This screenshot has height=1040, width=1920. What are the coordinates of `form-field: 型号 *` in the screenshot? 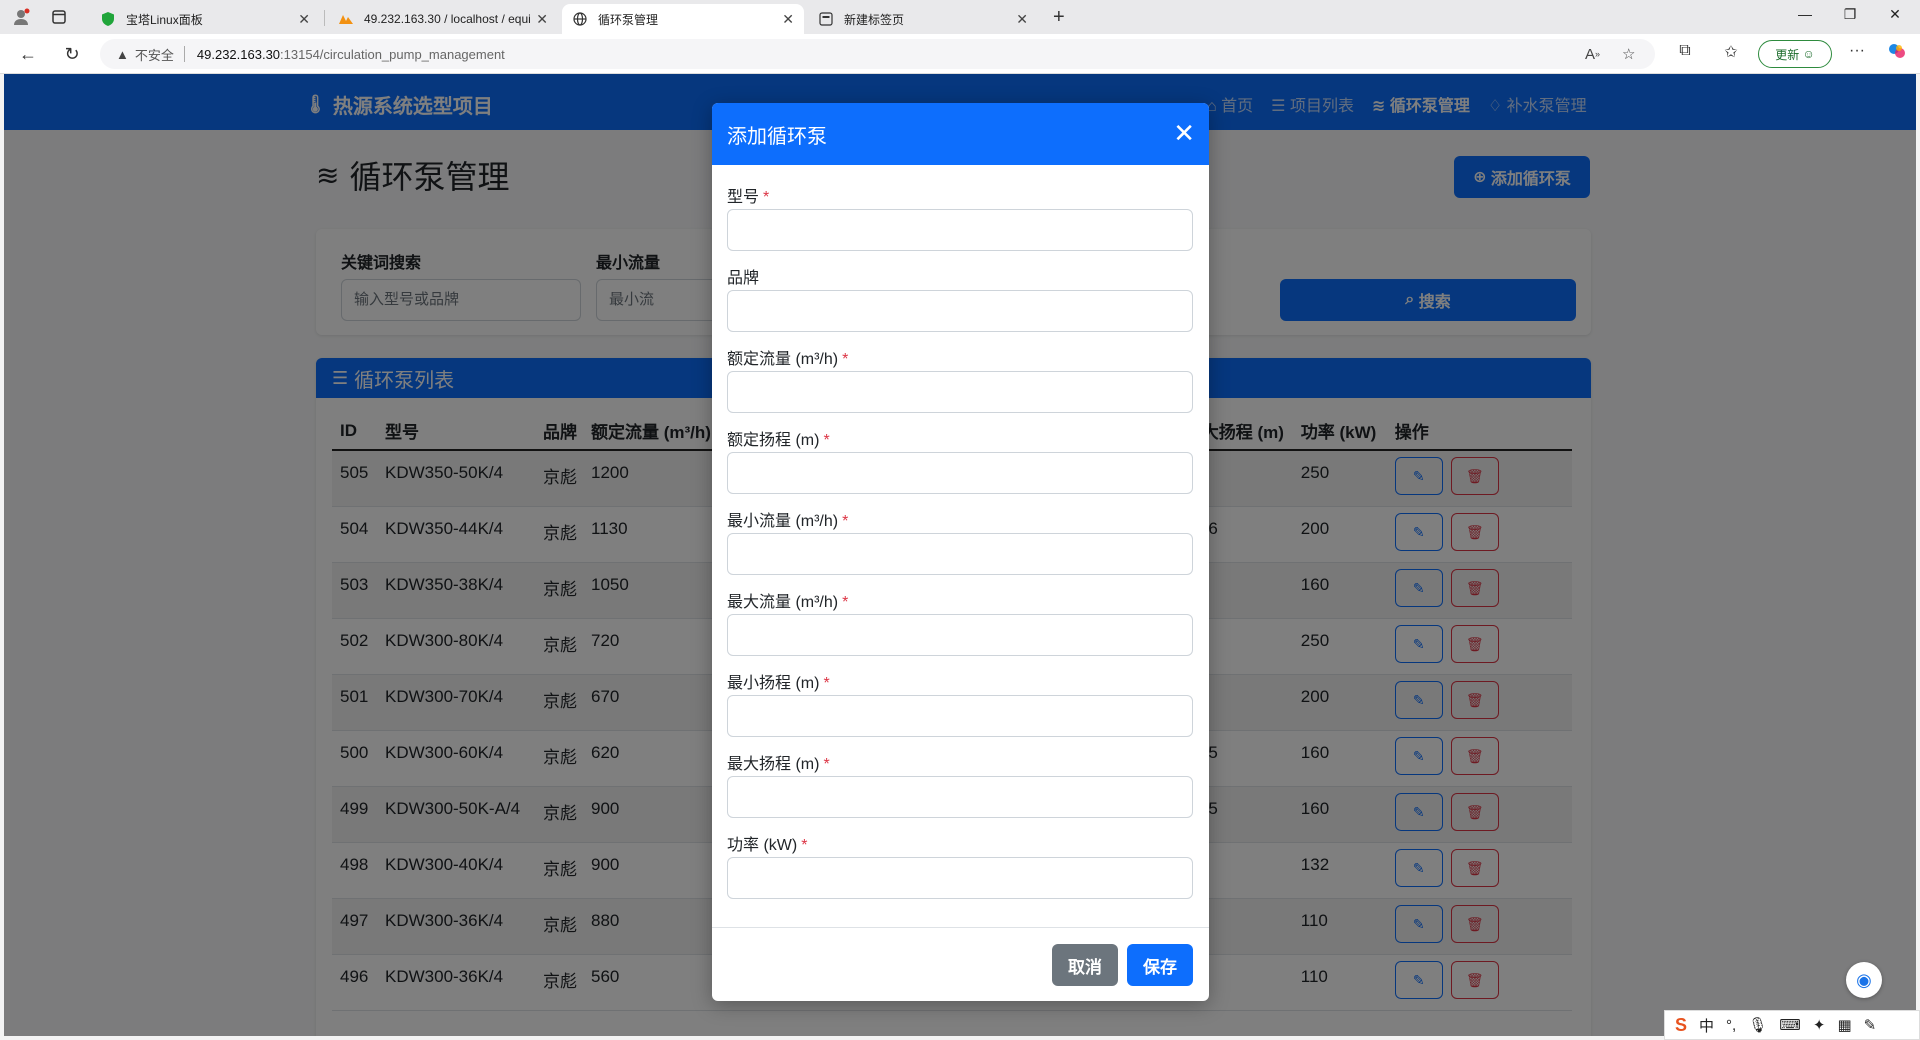 It's located at (960, 217).